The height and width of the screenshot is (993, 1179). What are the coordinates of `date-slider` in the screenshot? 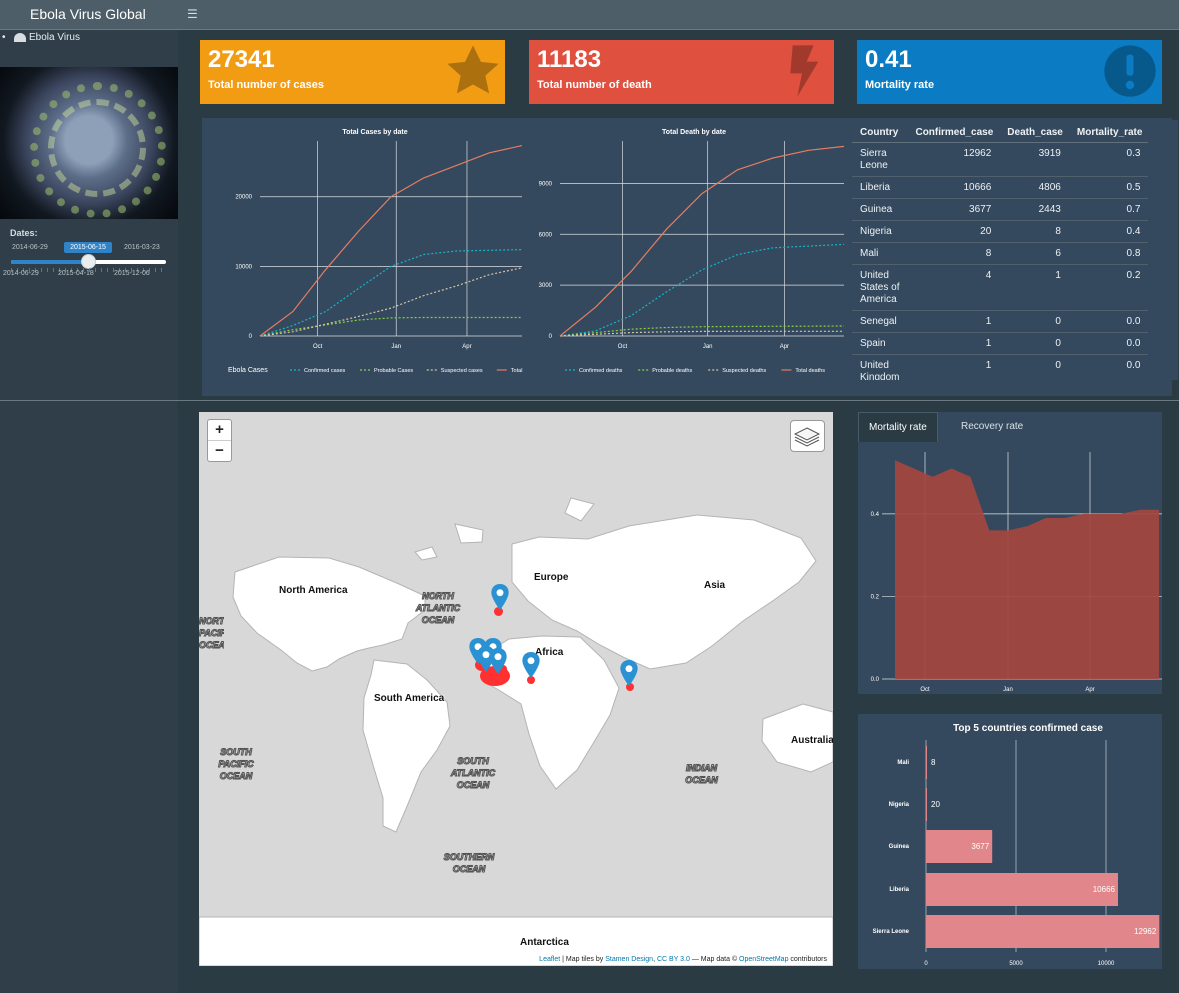 It's located at (88, 261).